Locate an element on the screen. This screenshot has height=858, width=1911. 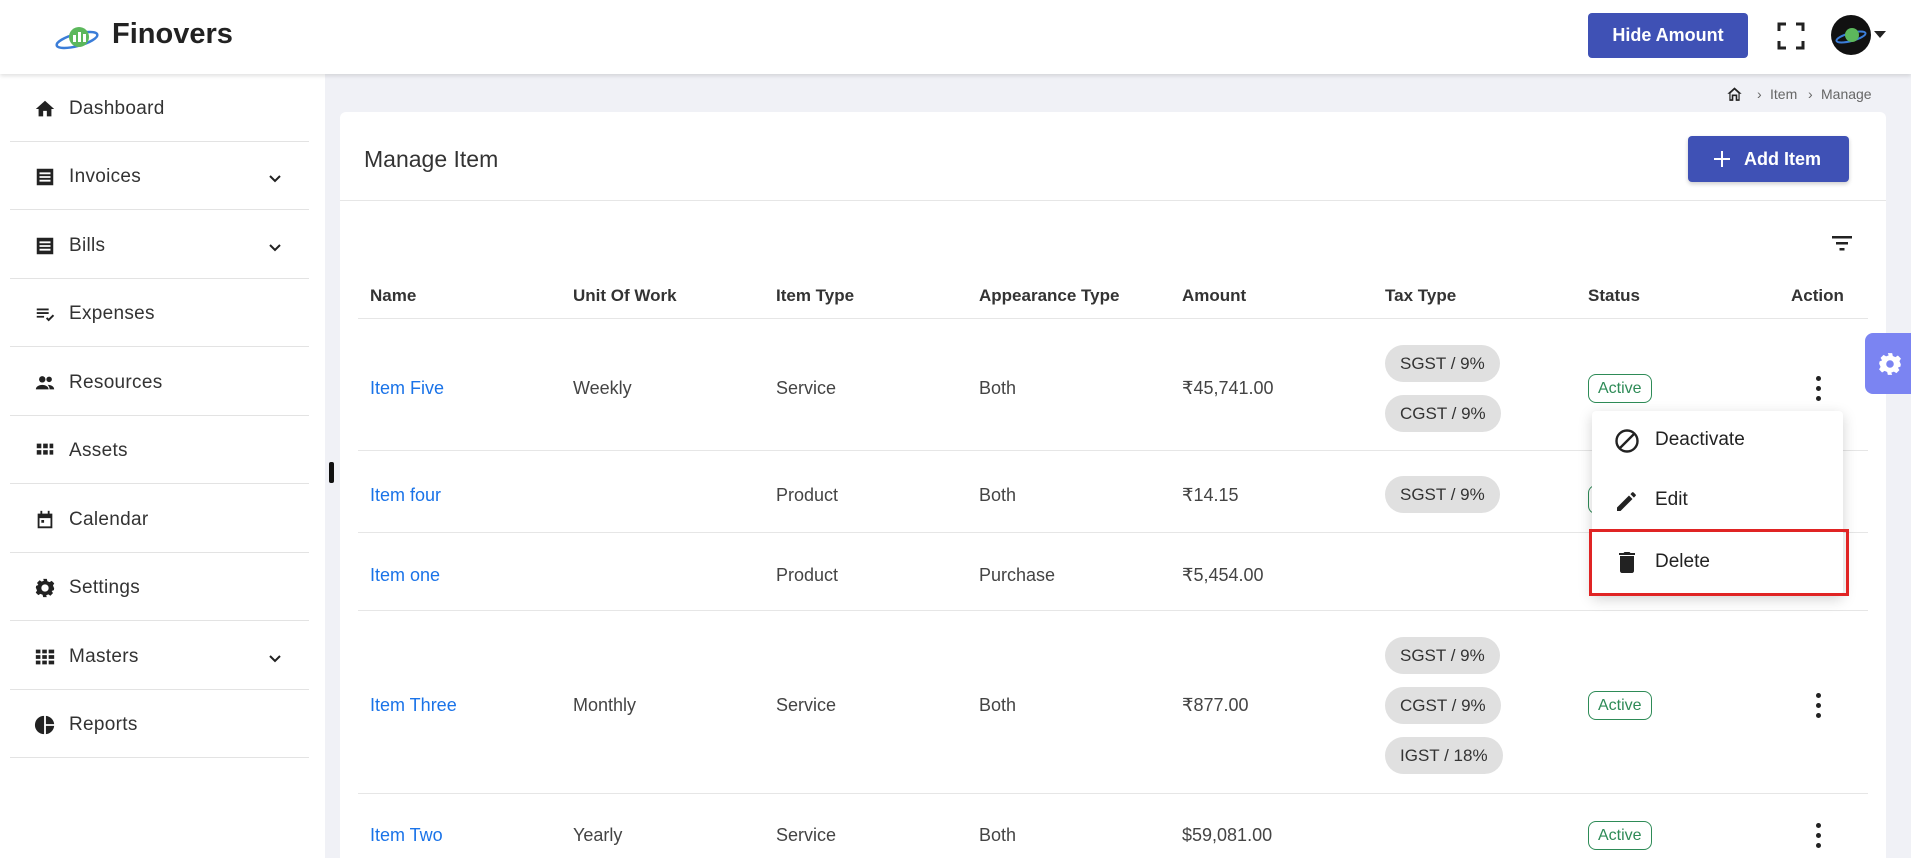
column-header-appearance-type: Appearance Type is located at coordinates (1049, 296).